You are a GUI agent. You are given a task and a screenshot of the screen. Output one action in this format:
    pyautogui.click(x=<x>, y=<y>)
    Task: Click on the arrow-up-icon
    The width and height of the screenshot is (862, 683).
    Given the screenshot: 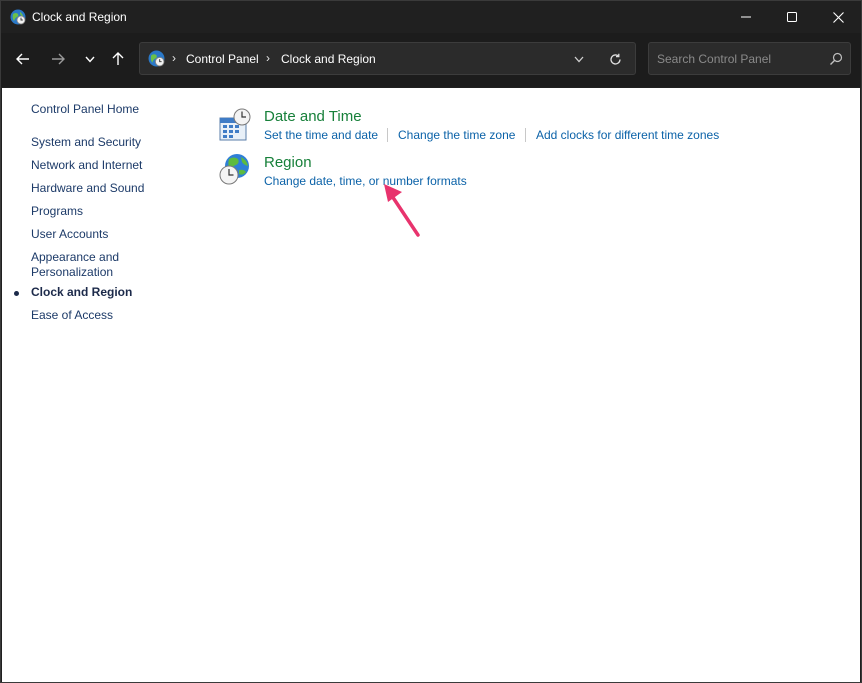 What is the action you would take?
    pyautogui.click(x=118, y=58)
    